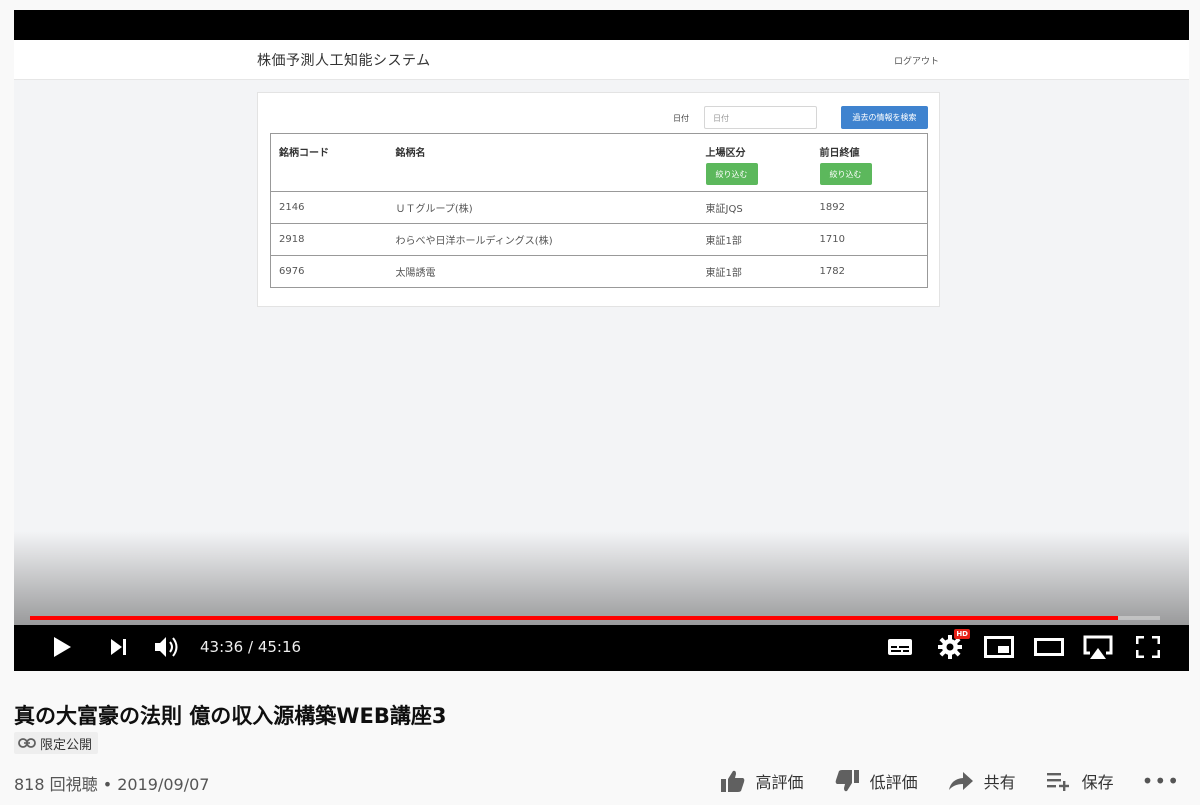  I want to click on miniplayer-icon, so click(999, 647).